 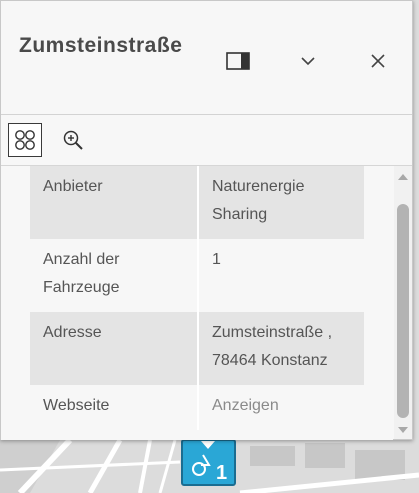 I want to click on zoom-to-button, so click(x=73, y=140).